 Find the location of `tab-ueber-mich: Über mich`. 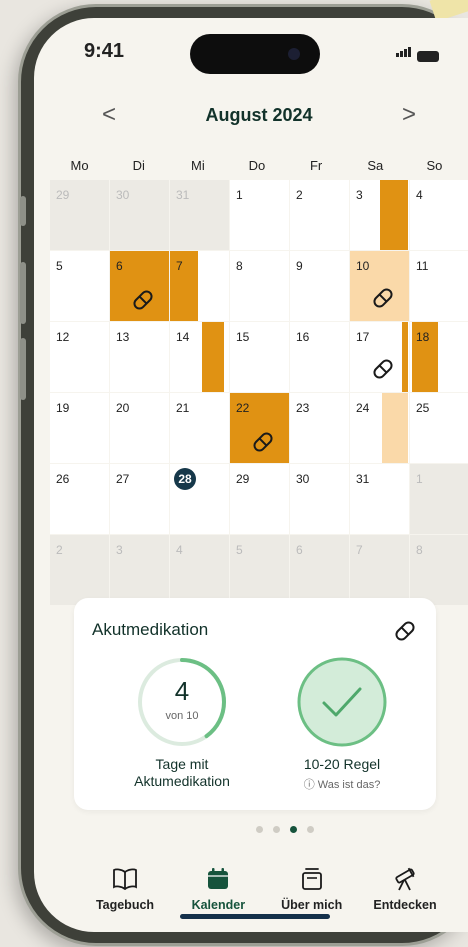

tab-ueber-mich: Über mich is located at coordinates (312, 889).